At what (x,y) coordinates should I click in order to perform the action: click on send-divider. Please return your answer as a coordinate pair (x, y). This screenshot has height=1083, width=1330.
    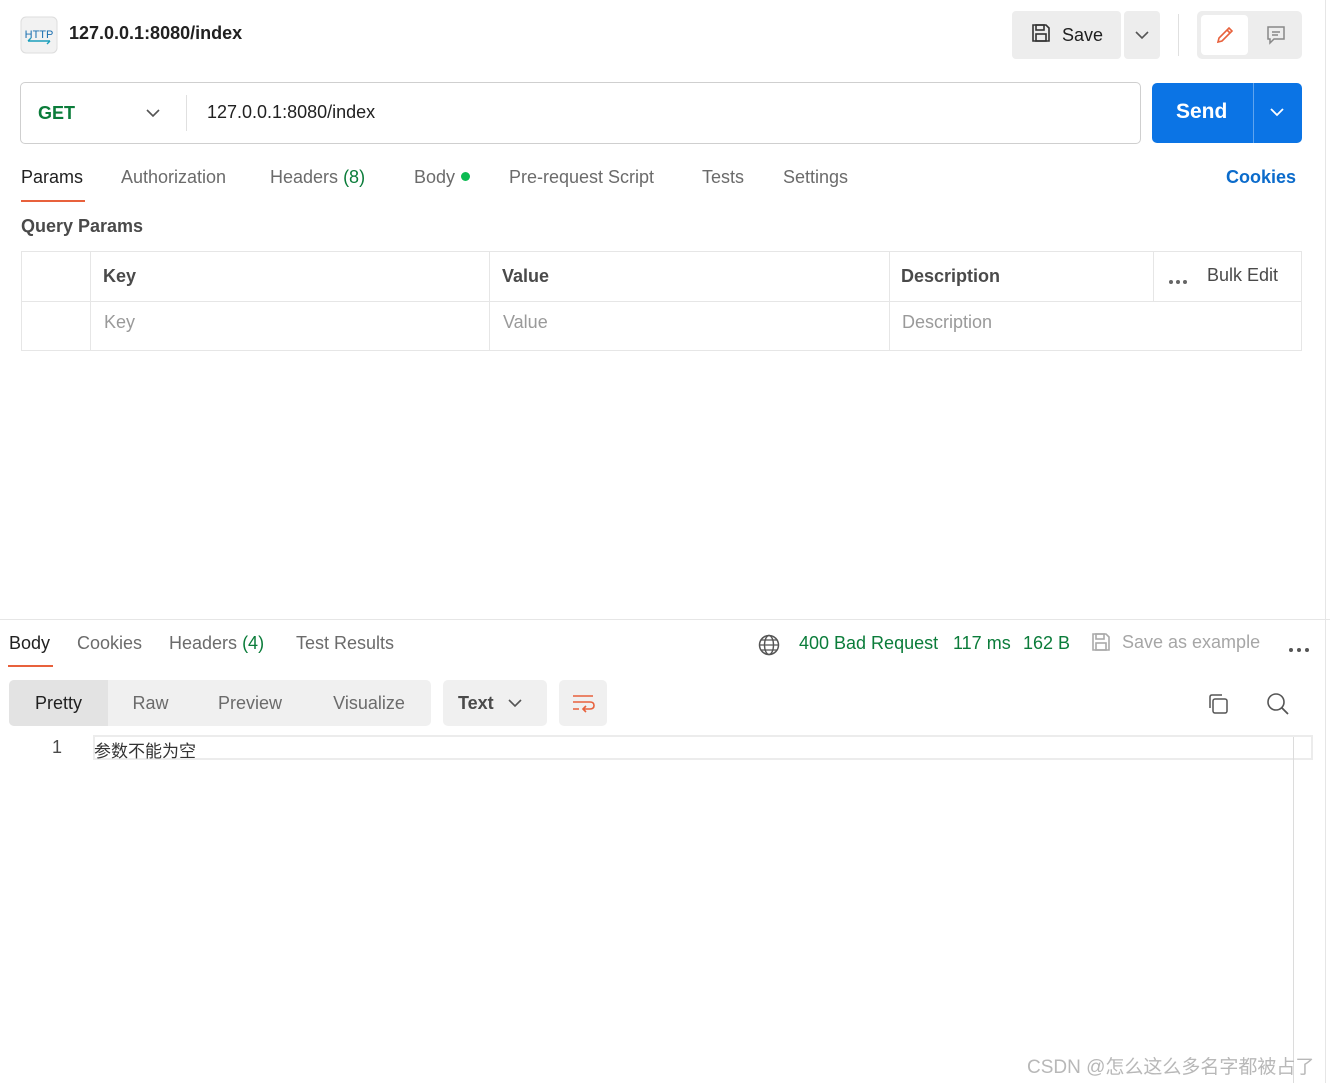
    Looking at the image, I should click on (1253, 113).